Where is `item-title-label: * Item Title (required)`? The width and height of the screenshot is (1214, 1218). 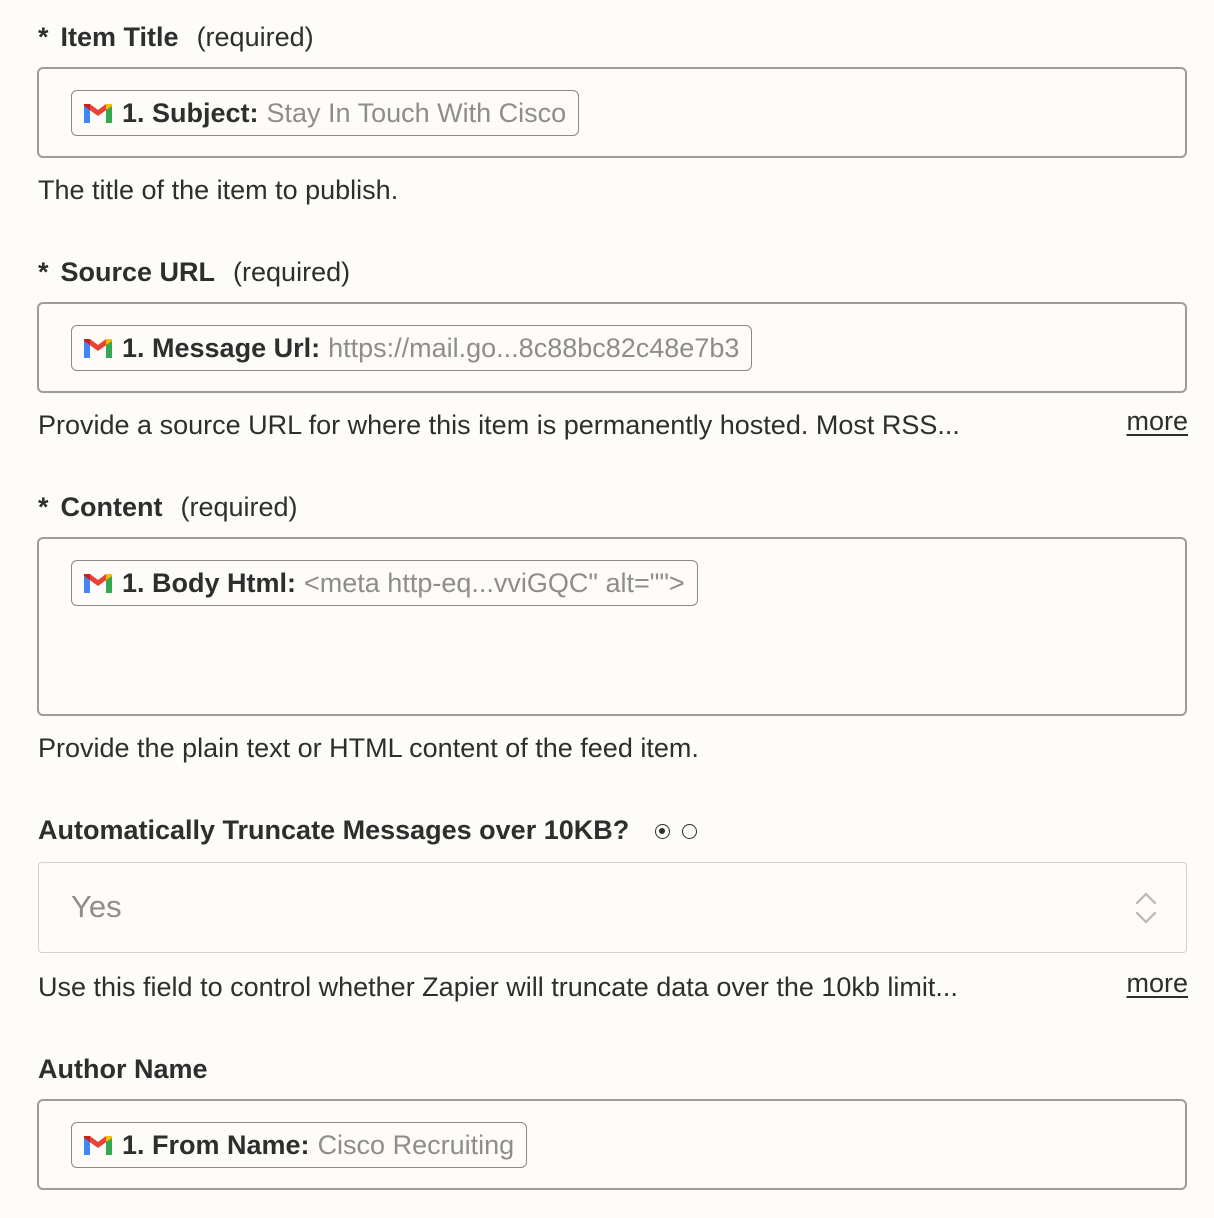 item-title-label: * Item Title (required) is located at coordinates (176, 37).